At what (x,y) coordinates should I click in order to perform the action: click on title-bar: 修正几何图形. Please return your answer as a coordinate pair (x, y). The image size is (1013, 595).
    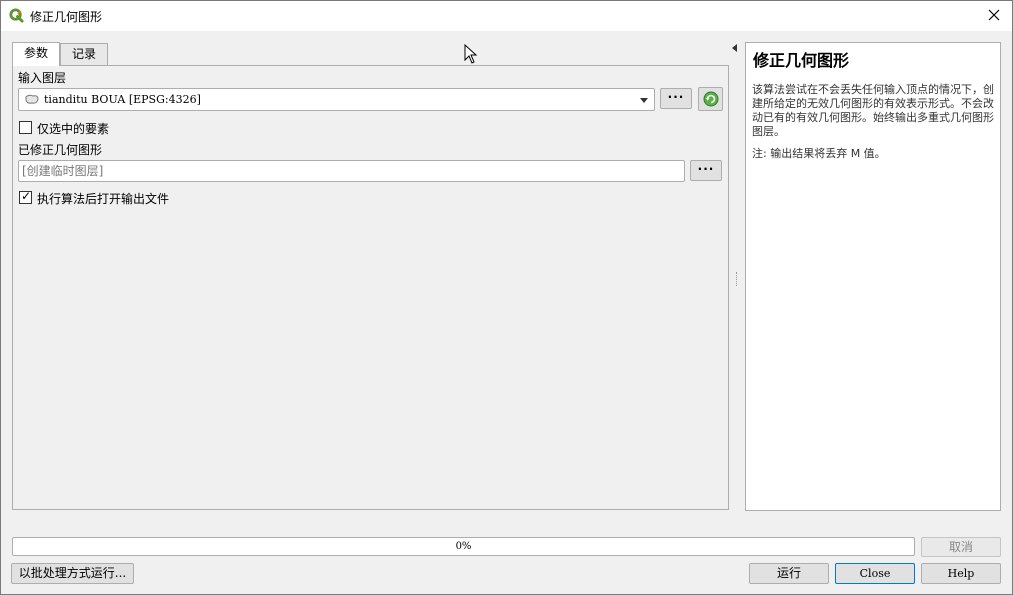
    Looking at the image, I should click on (506, 15).